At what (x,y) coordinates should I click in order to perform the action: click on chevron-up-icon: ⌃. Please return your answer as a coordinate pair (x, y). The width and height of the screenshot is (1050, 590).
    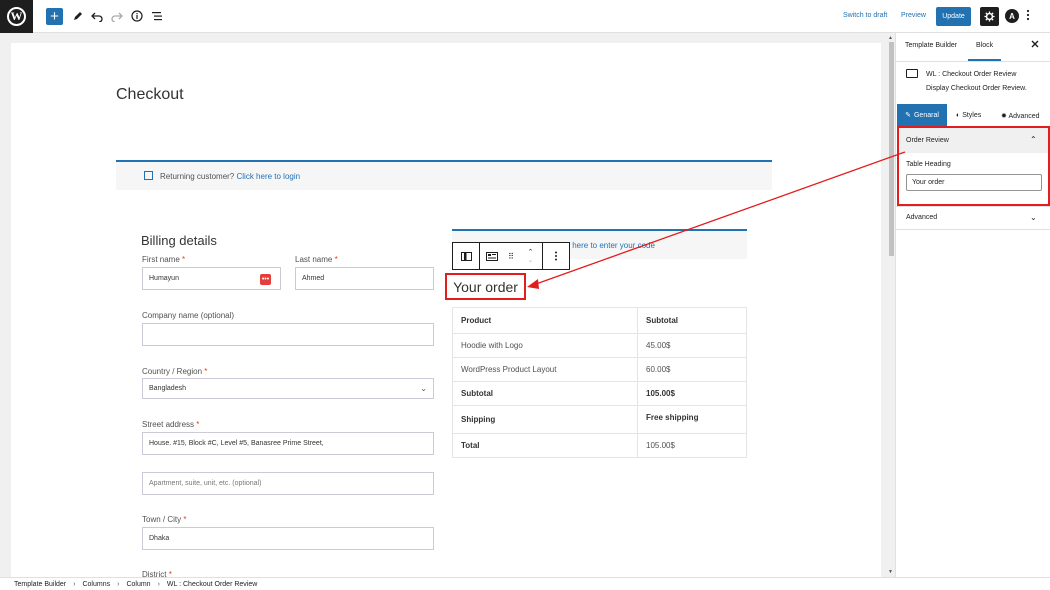
    Looking at the image, I should click on (531, 252).